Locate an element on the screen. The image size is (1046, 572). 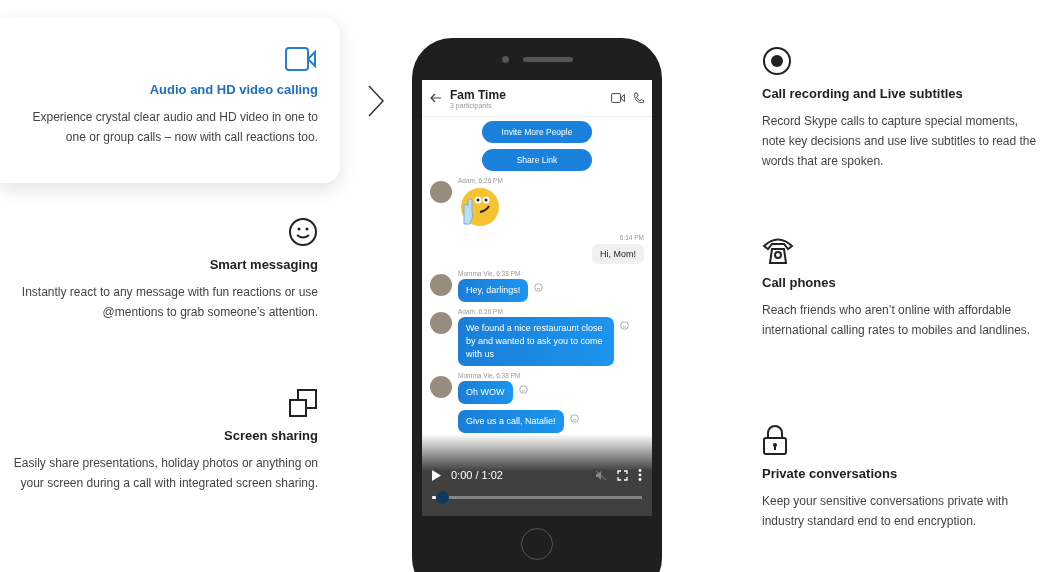
feature-description: Experience crystal clear audio and HD video in one to one or group calls – now with call reactions too. is located at coordinates (174, 127).